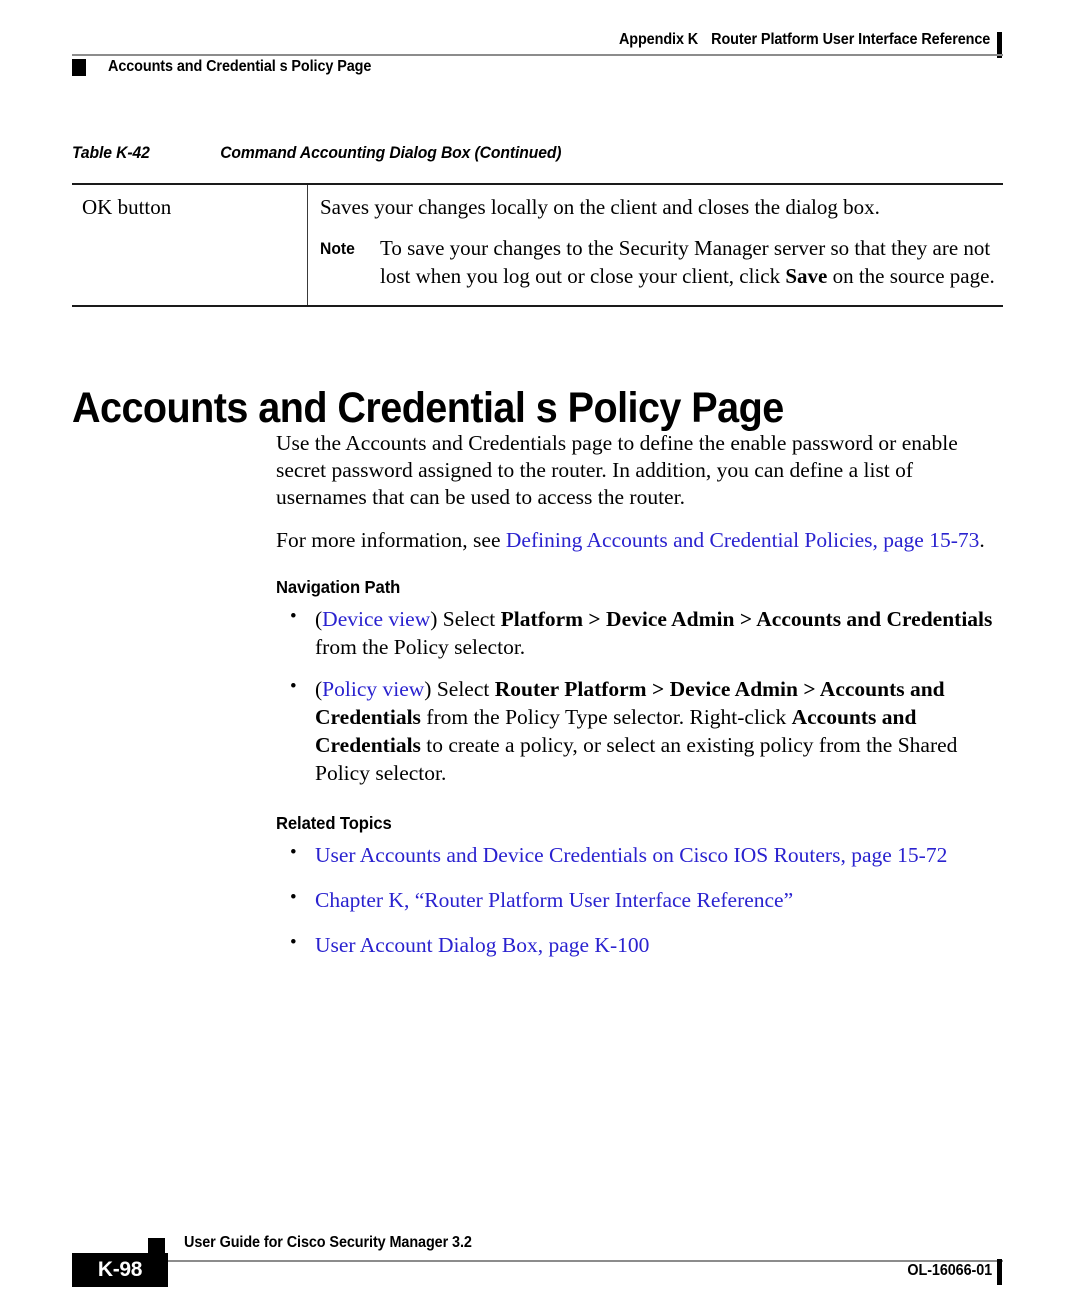 This screenshot has height=1311, width=1080. Describe the element at coordinates (120, 1270) in the screenshot. I see `footer-page-number: K-98` at that location.